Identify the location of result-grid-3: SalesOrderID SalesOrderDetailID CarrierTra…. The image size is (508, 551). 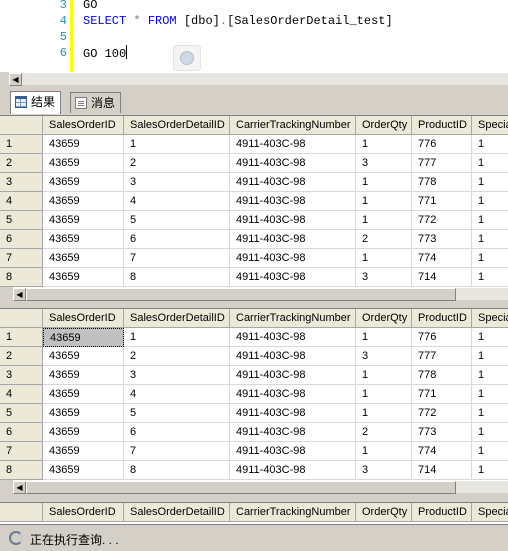
(254, 513).